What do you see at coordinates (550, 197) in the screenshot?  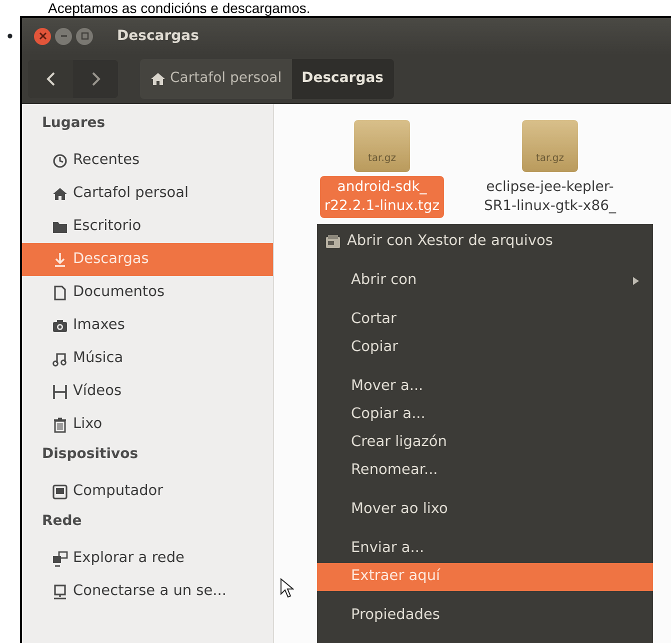 I see `file-name: eclipse-jee-kepler- SR1-linux-gtk-x86_` at bounding box center [550, 197].